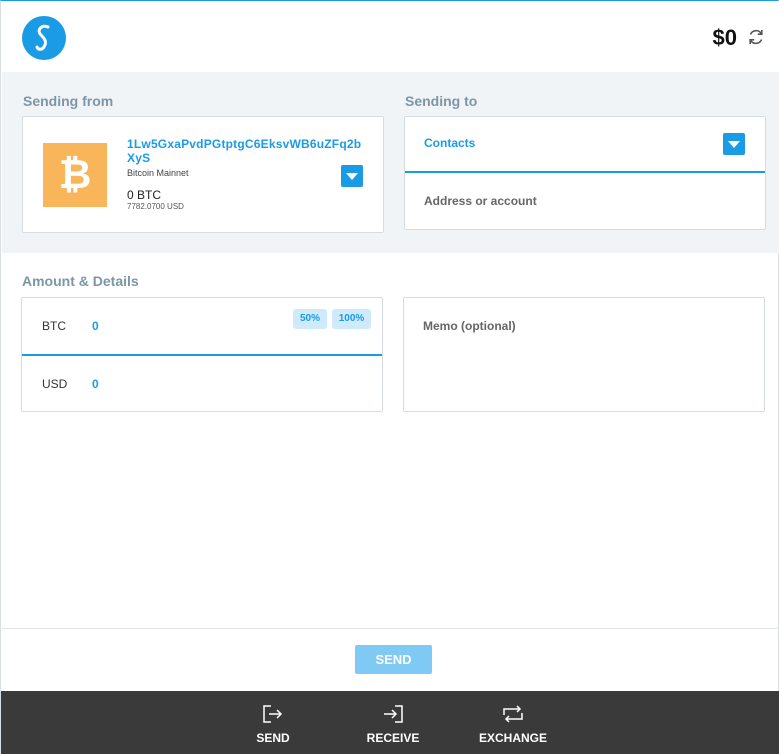 The width and height of the screenshot is (779, 754). I want to click on send-button: SEND, so click(393, 659).